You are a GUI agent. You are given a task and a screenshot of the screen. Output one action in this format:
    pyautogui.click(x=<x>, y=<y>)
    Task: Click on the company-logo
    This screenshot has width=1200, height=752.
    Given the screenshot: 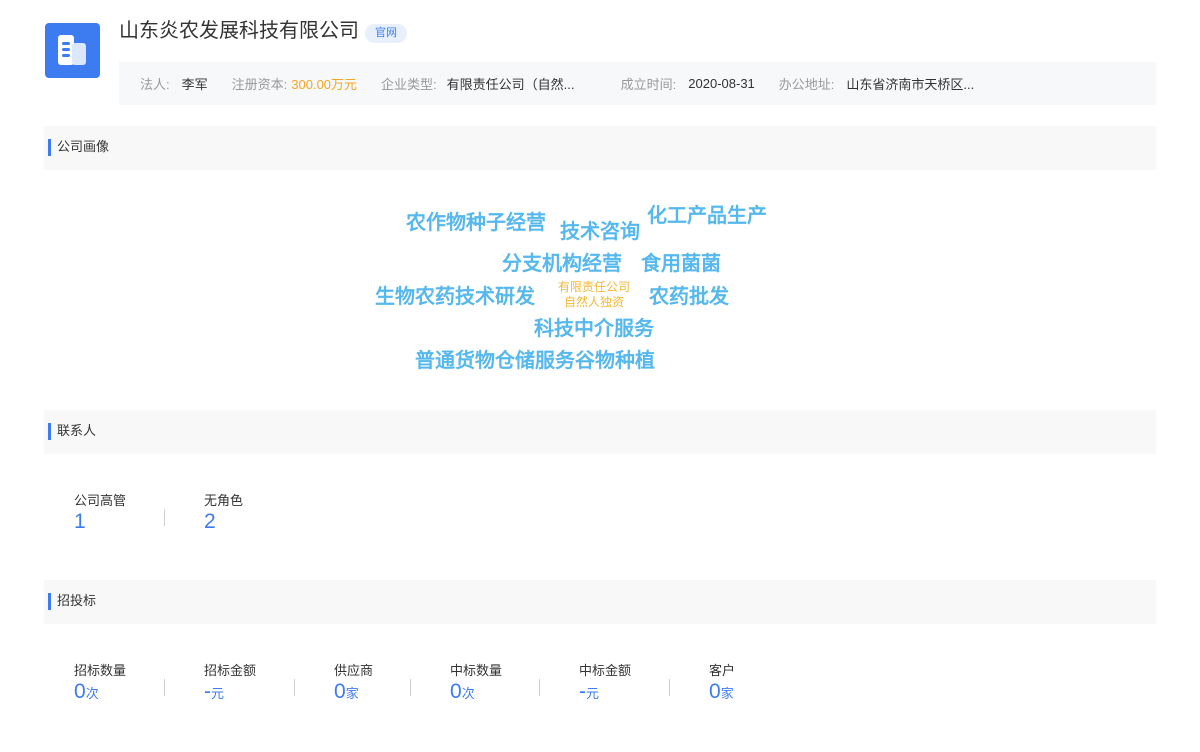 What is the action you would take?
    pyautogui.click(x=72, y=50)
    